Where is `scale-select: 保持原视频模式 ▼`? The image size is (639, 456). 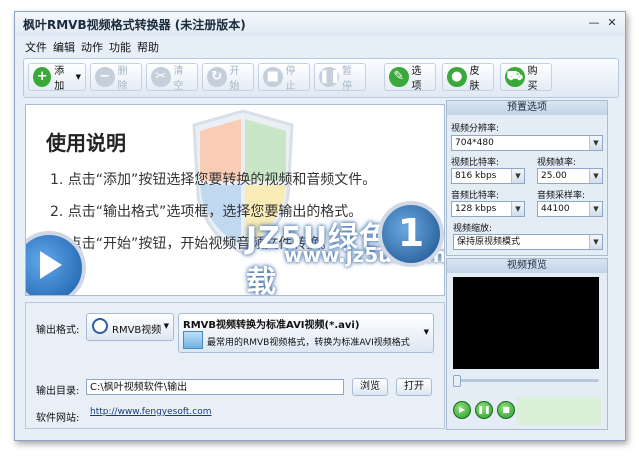
scale-select: 保持原视频模式 ▼ is located at coordinates (528, 242).